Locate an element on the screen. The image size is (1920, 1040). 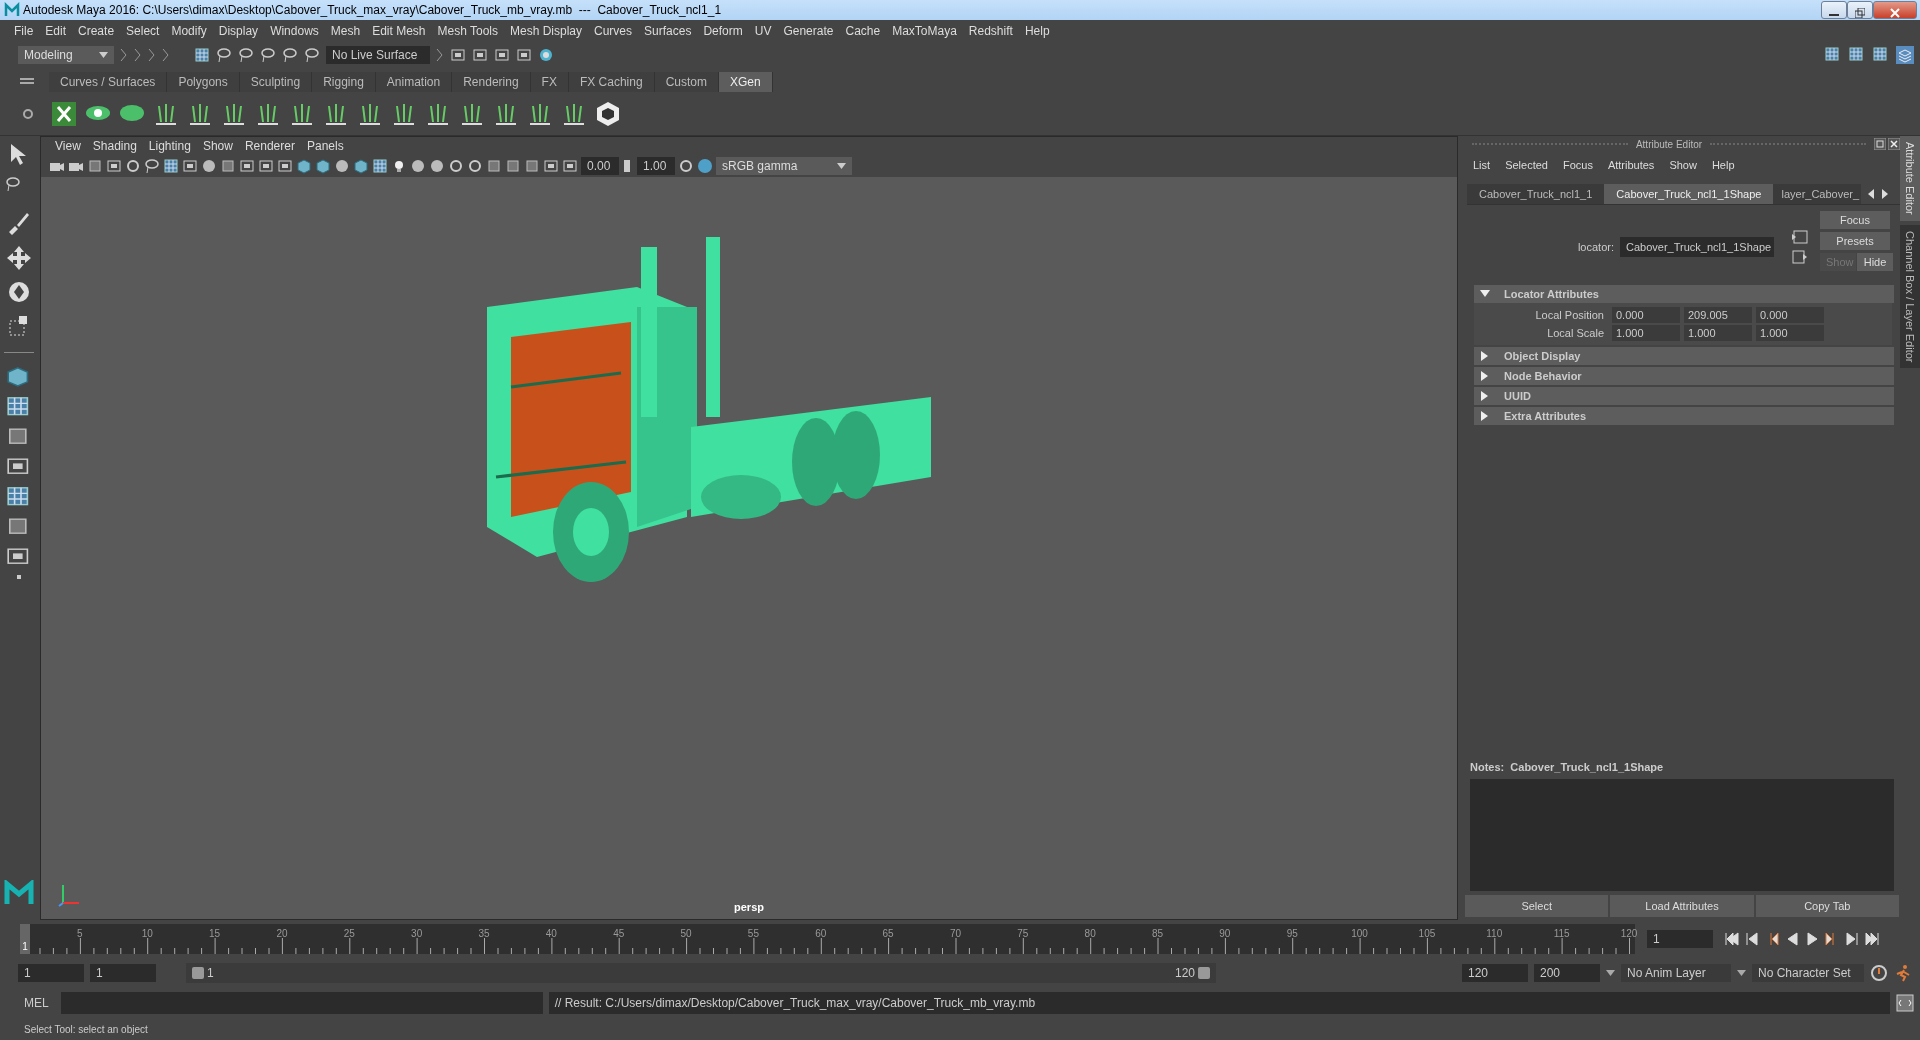
select-by-hierarchy-icon is located at coordinates (202, 55).